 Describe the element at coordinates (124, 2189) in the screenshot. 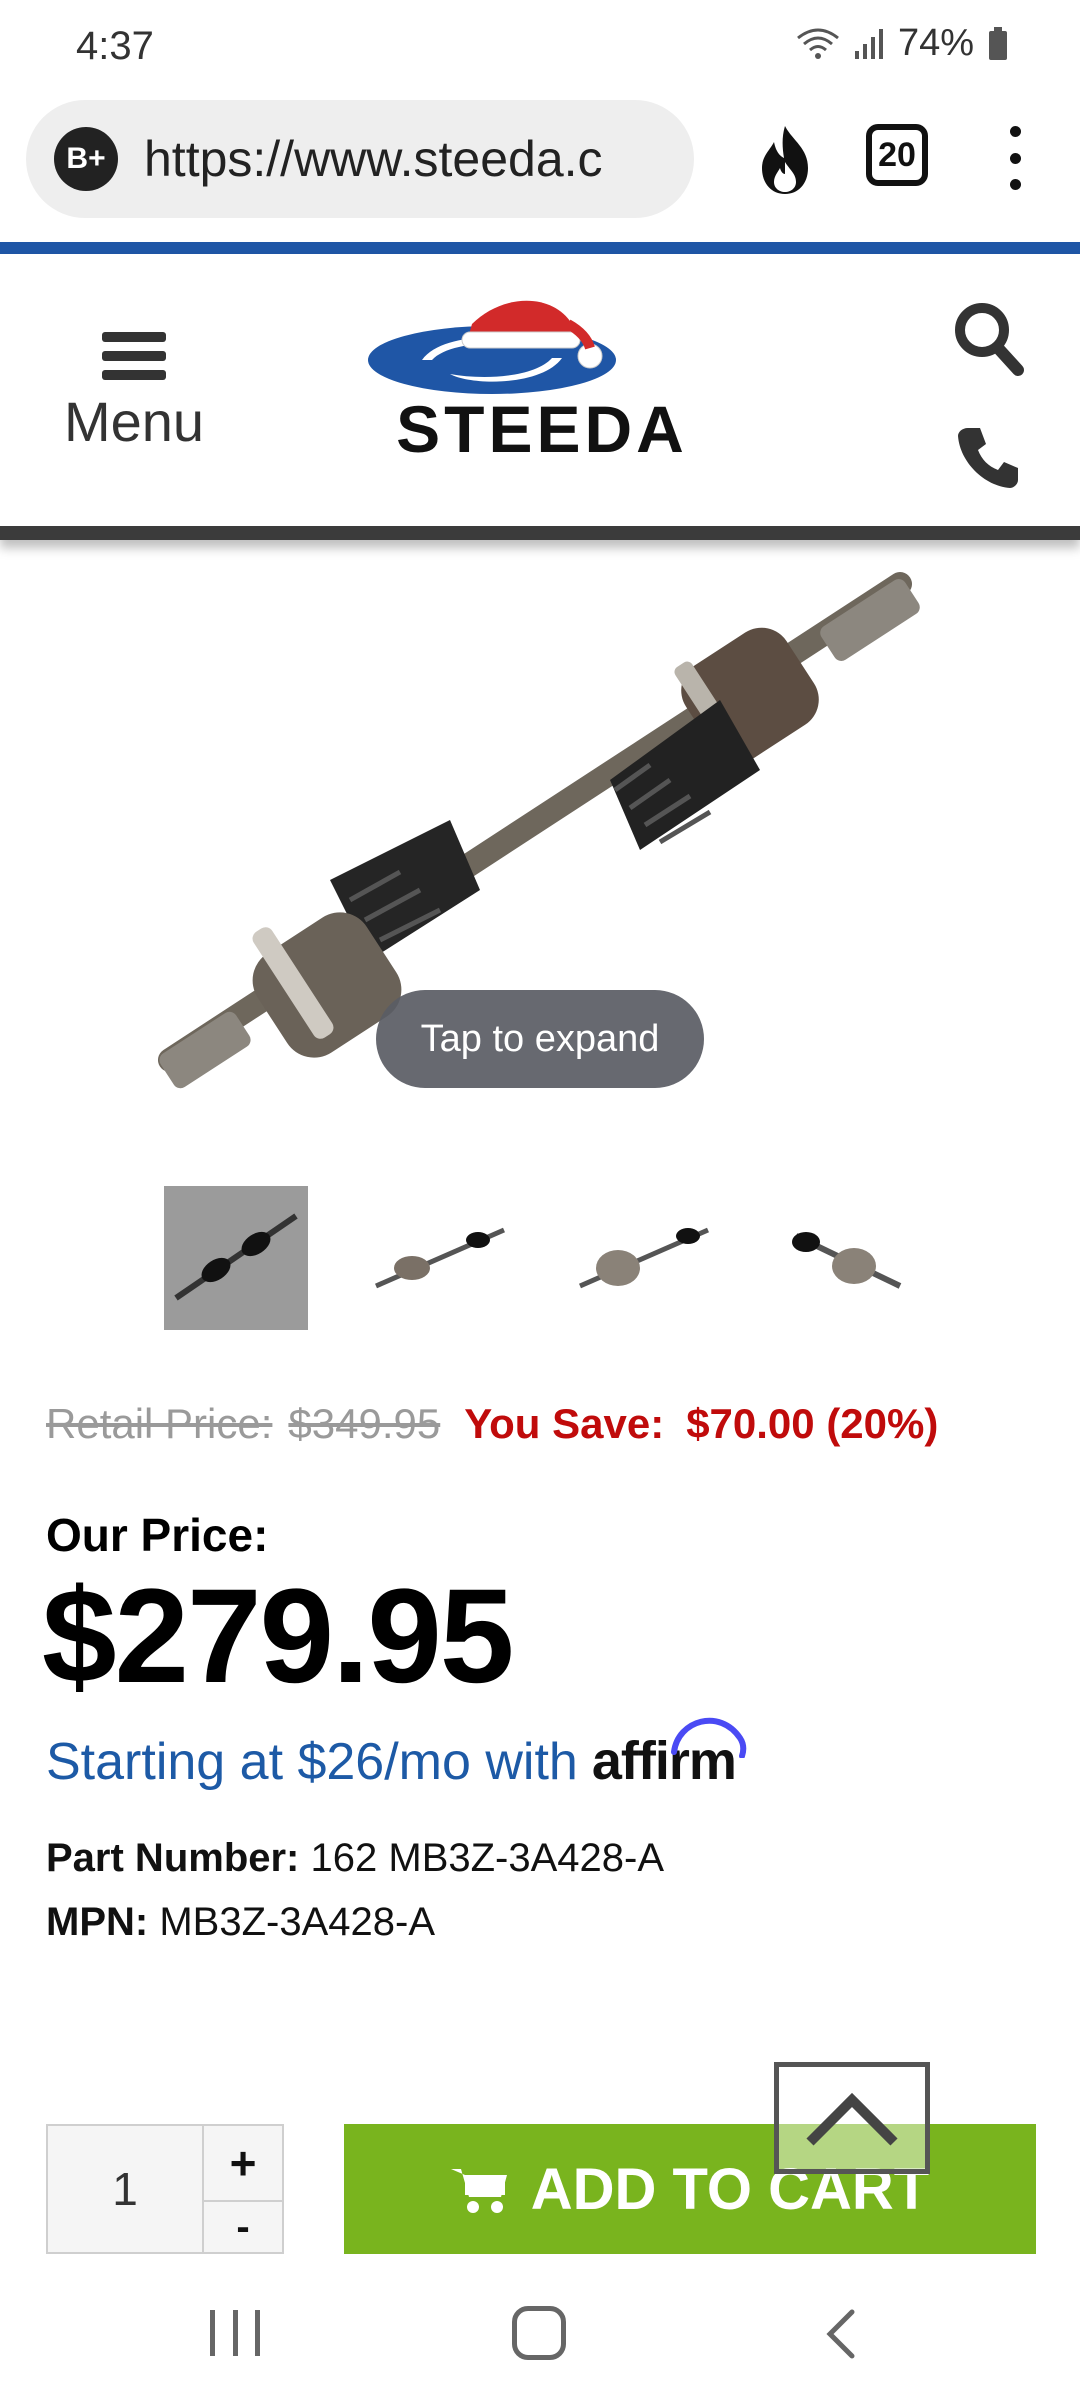

I see `quantity-input: 1` at that location.